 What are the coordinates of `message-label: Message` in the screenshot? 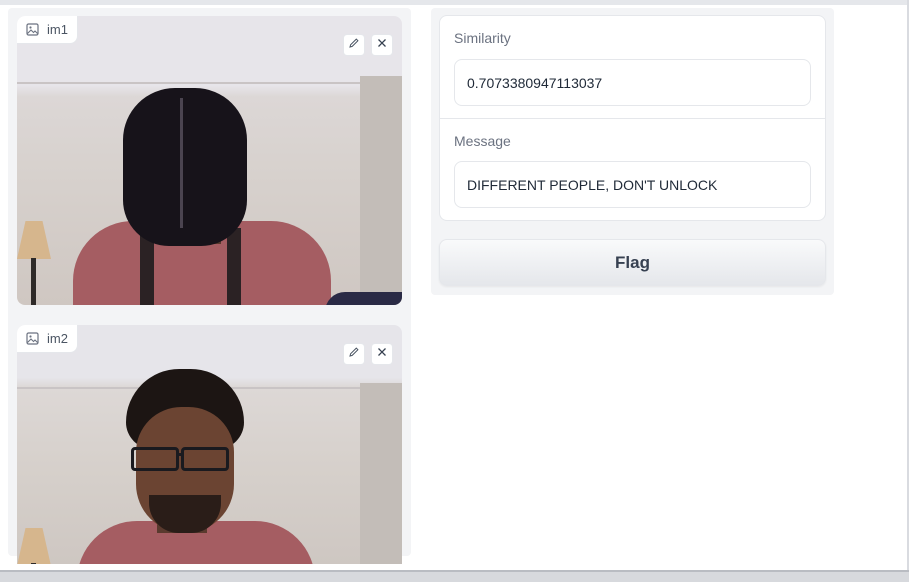 It's located at (482, 141).